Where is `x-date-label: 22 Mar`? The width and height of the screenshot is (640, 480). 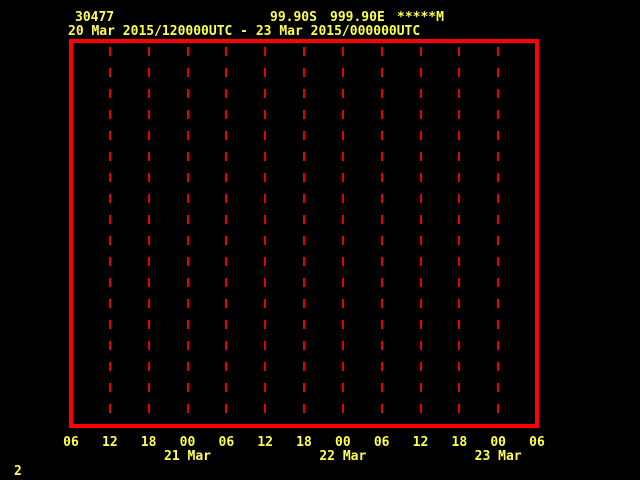 x-date-label: 22 Mar is located at coordinates (343, 456).